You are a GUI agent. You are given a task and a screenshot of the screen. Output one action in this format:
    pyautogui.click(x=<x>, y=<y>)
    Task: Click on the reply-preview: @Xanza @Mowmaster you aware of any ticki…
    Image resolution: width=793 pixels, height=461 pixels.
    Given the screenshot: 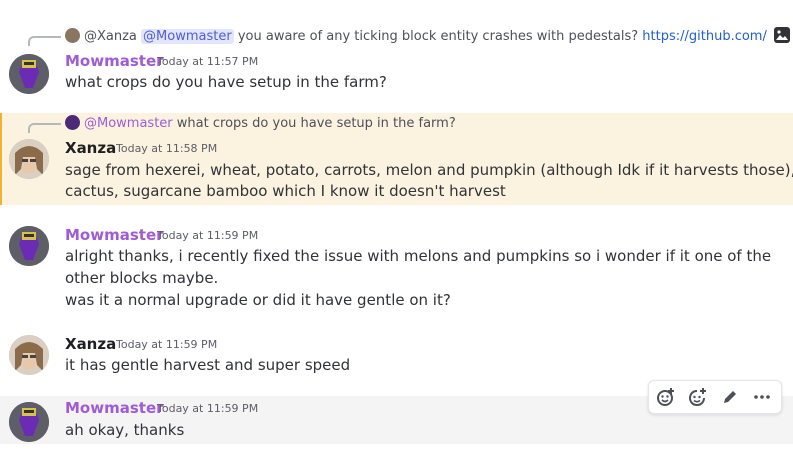 What is the action you would take?
    pyautogui.click(x=427, y=36)
    